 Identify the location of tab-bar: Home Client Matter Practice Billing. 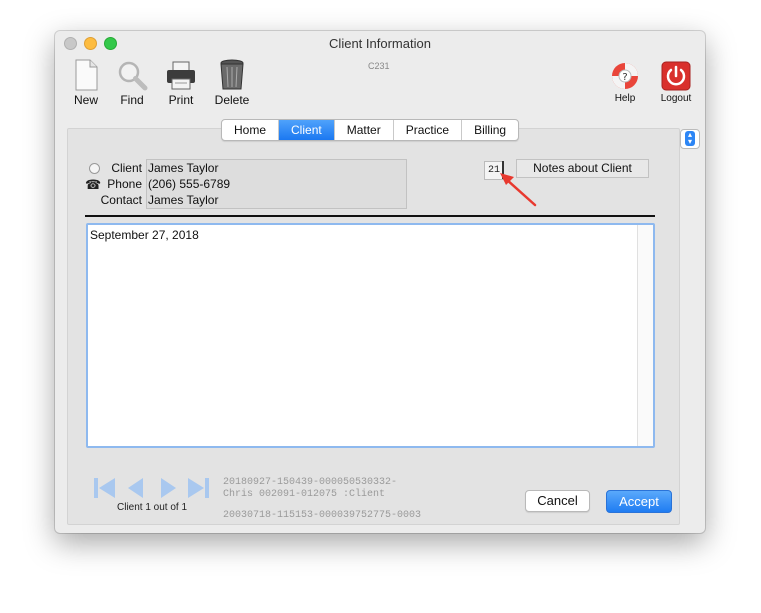
(370, 130).